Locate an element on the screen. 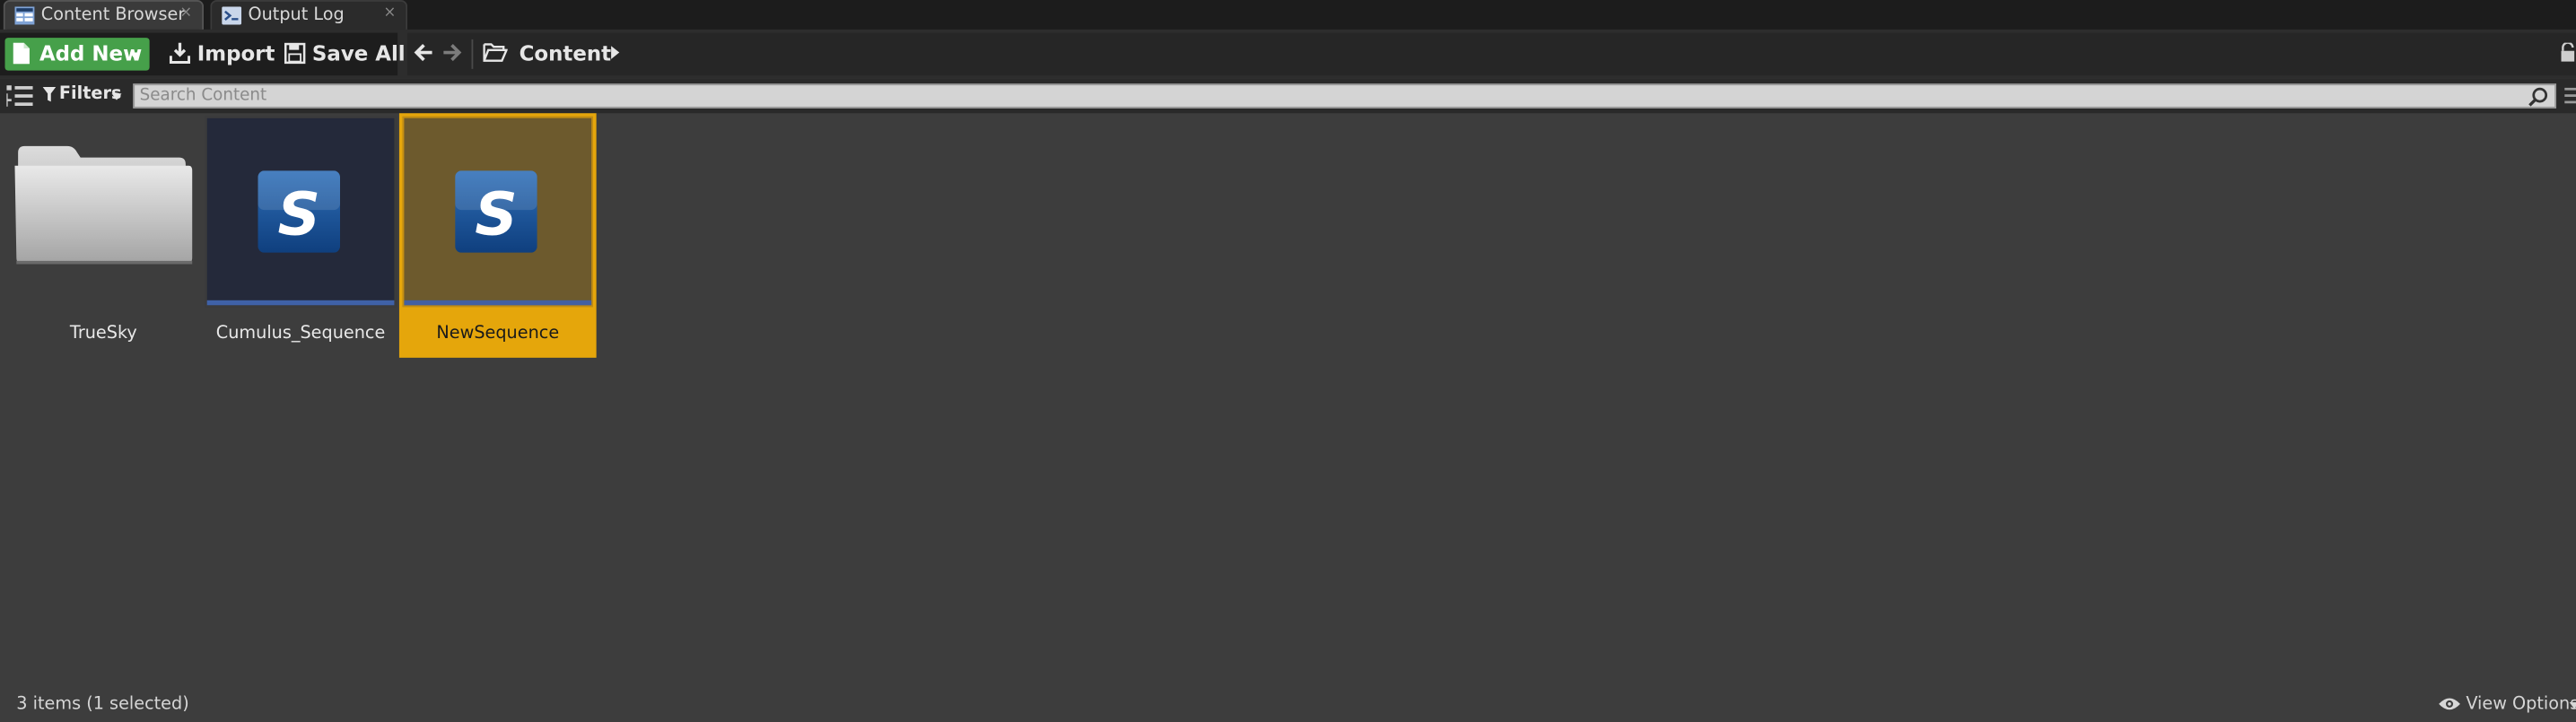 Image resolution: width=2576 pixels, height=722 pixels. asset-tile-truesky: TrueSky is located at coordinates (103, 235).